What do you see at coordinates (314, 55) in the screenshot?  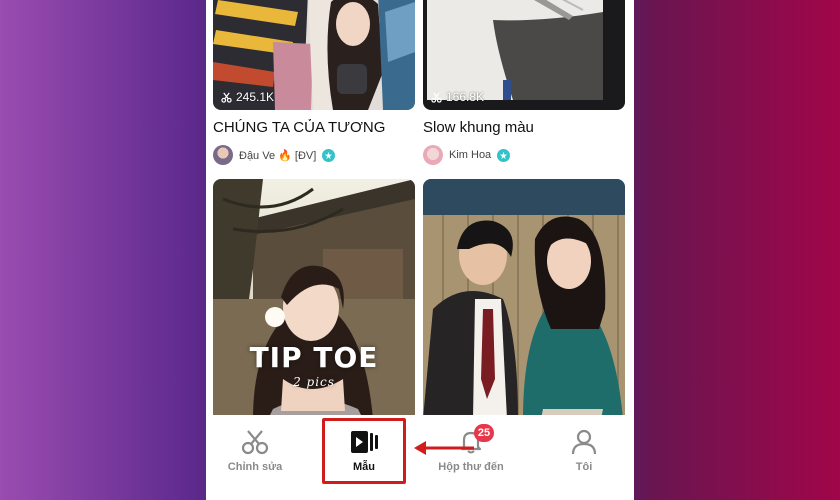 I see `template-thumbnail: 245.1K` at bounding box center [314, 55].